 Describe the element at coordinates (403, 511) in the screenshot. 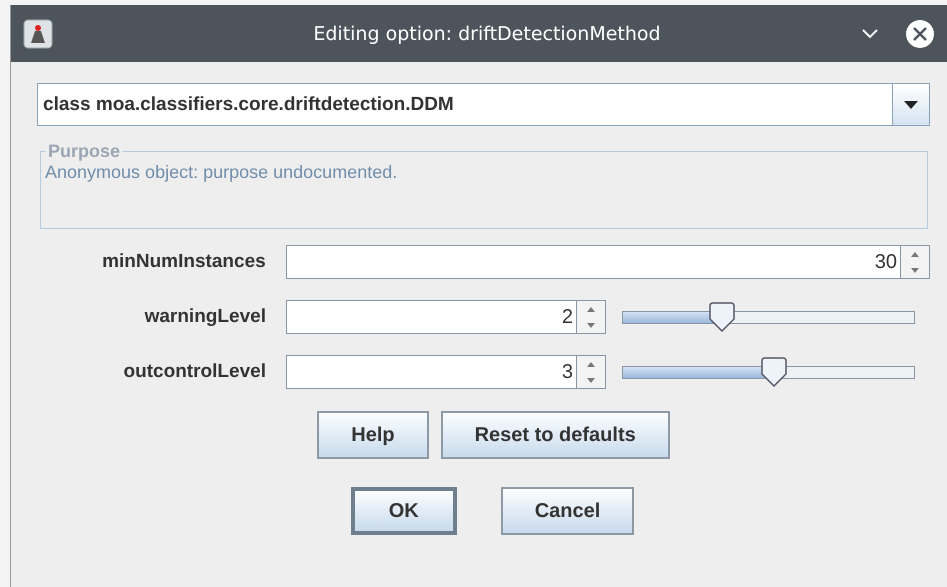

I see `dialog-button: OK` at that location.